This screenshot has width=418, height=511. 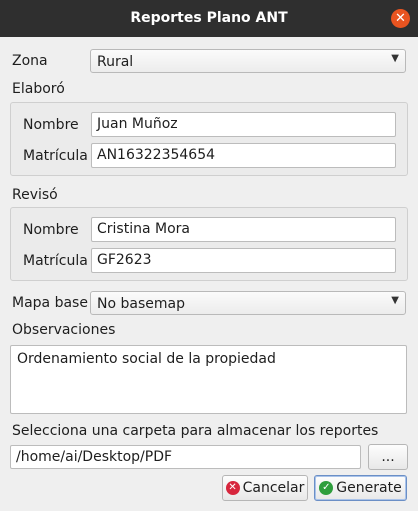 I want to click on mapa-base-label: Mapa base, so click(x=50, y=303).